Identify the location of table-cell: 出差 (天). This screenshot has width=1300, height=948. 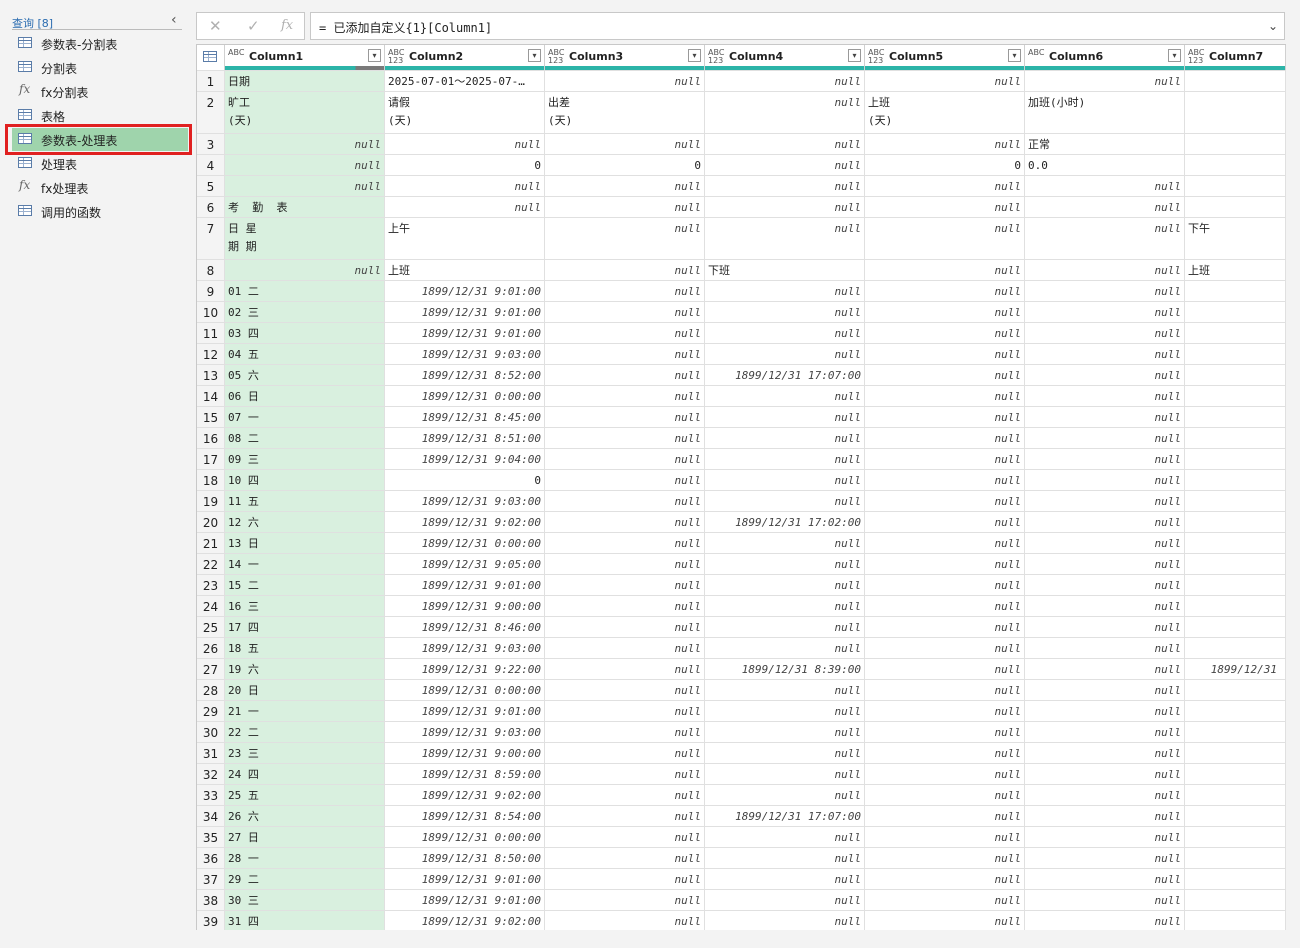
(625, 112).